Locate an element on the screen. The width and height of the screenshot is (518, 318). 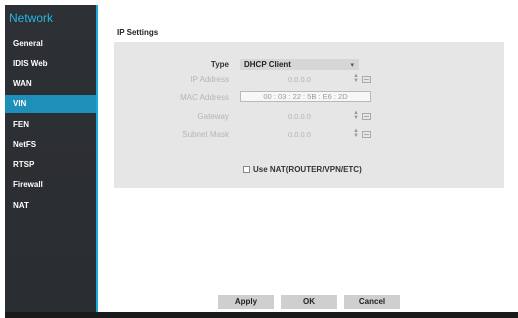
subnet-mask-keyboard-icon is located at coordinates (366, 134).